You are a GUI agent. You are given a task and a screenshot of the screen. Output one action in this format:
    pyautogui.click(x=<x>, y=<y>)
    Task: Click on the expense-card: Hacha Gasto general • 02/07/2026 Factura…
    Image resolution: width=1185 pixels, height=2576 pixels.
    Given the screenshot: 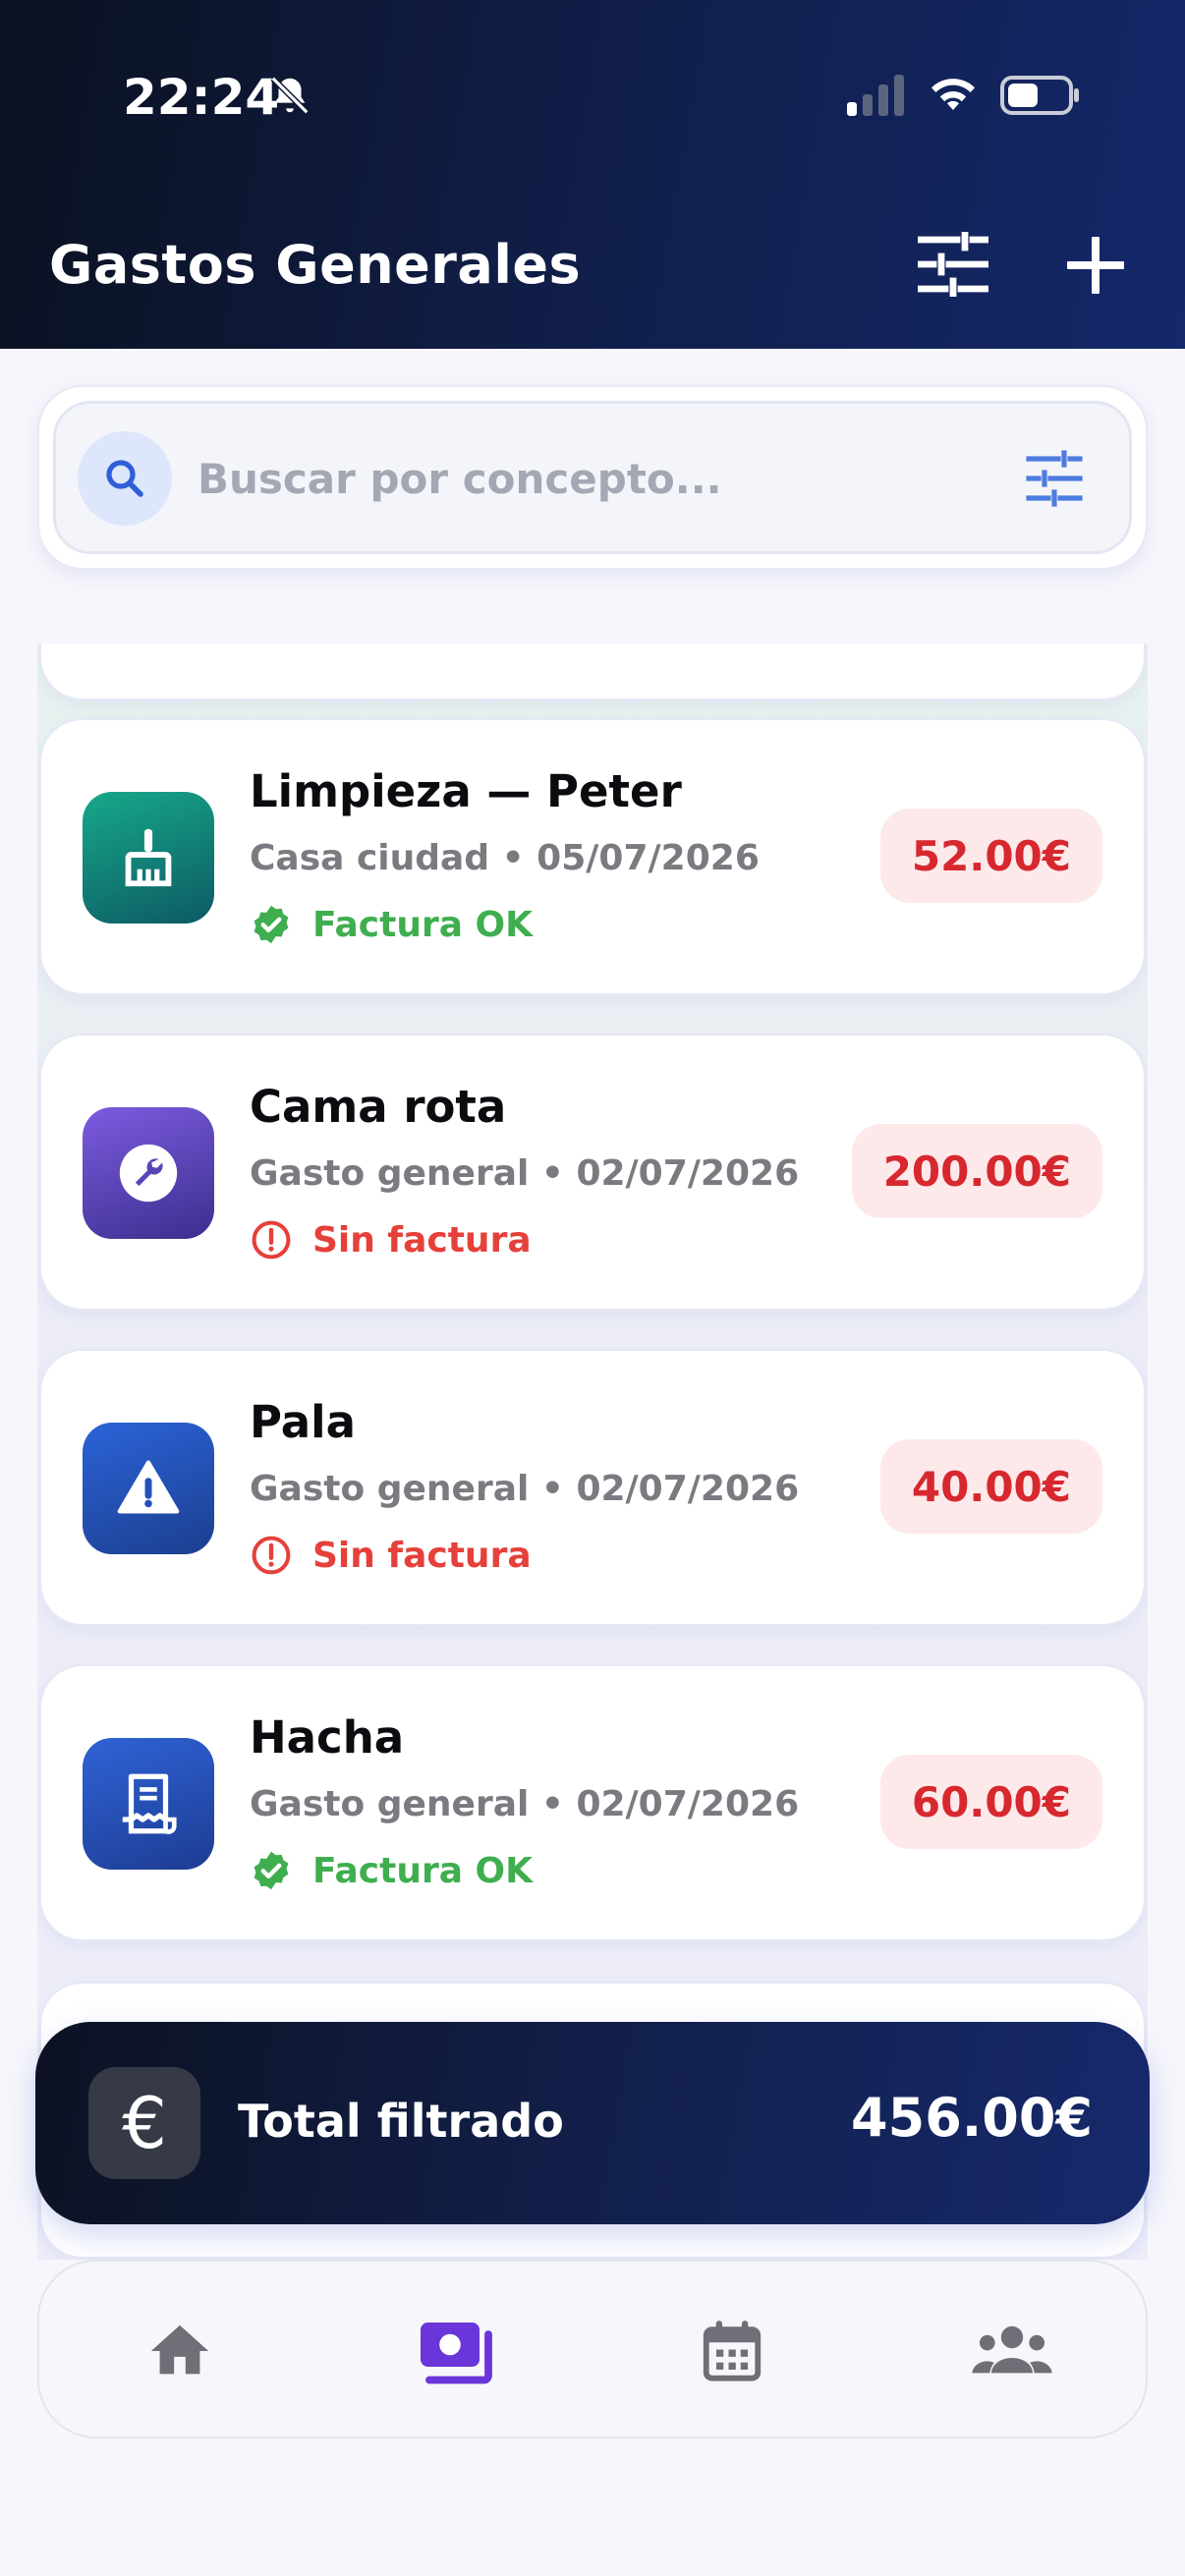 What is the action you would take?
    pyautogui.click(x=592, y=1802)
    